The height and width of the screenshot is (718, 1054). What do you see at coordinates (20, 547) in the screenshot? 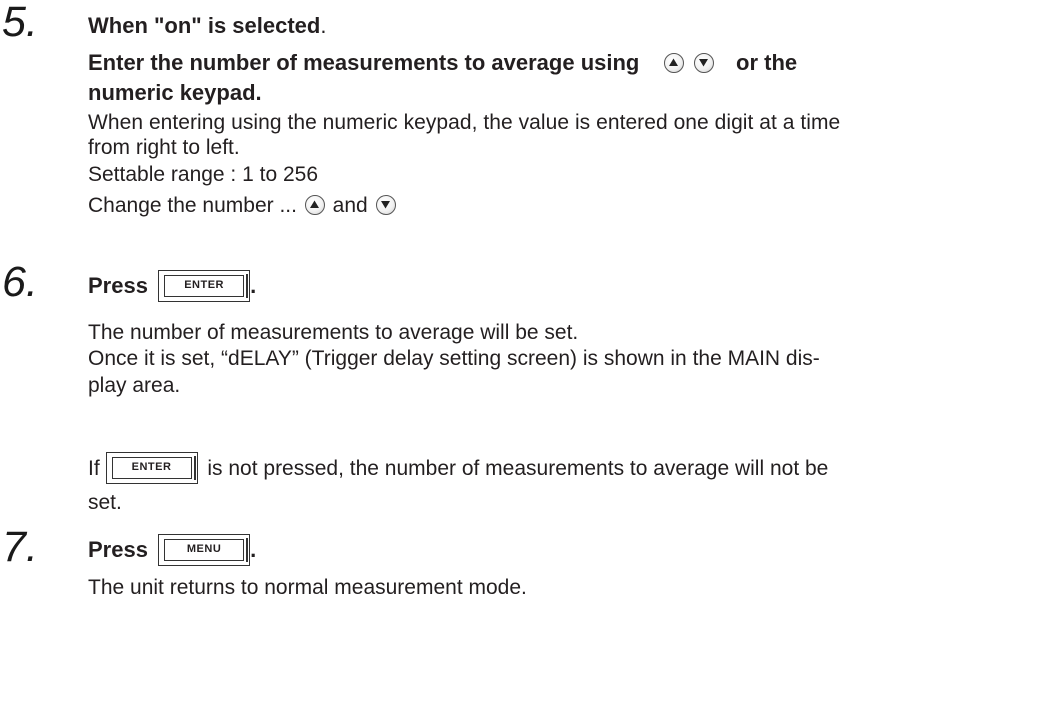
I see `step-number-7: 7.` at bounding box center [20, 547].